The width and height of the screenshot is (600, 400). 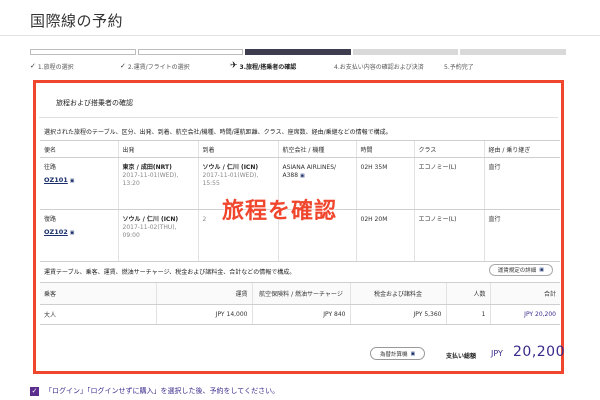 I want to click on col-via: 経由 / 乗り継ぎ, so click(x=521, y=149).